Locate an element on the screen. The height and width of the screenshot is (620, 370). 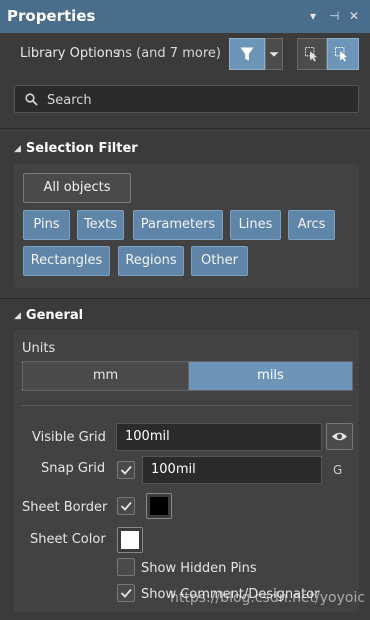
cursor-select-icon is located at coordinates (311, 54).